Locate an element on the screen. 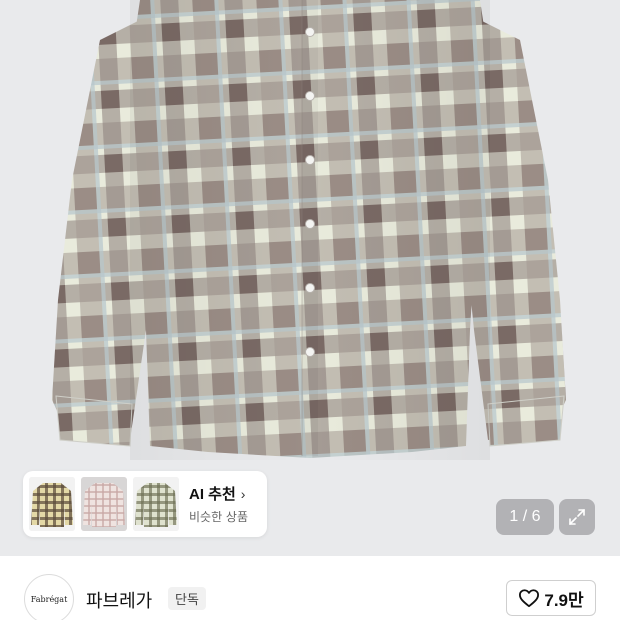 The width and height of the screenshot is (620, 620). pink-check-shirt is located at coordinates (104, 504).